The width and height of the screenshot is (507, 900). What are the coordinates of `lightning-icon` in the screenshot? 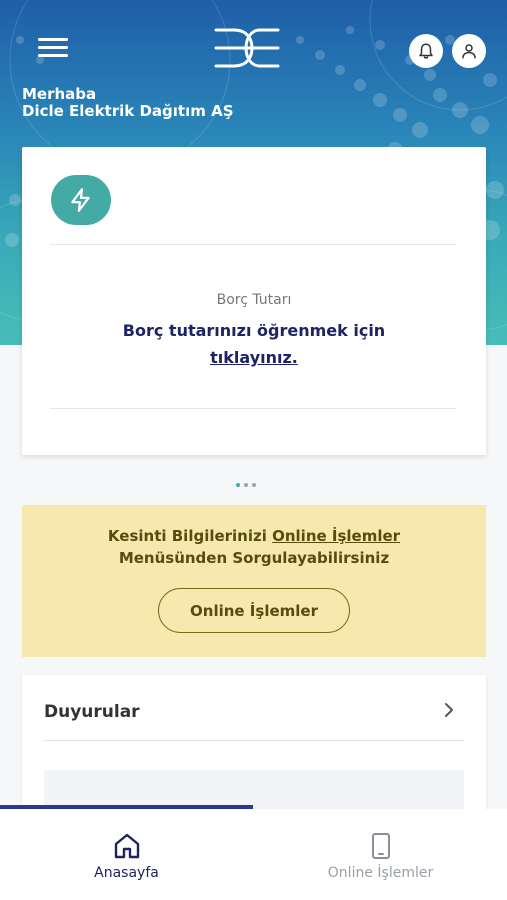 It's located at (80, 200).